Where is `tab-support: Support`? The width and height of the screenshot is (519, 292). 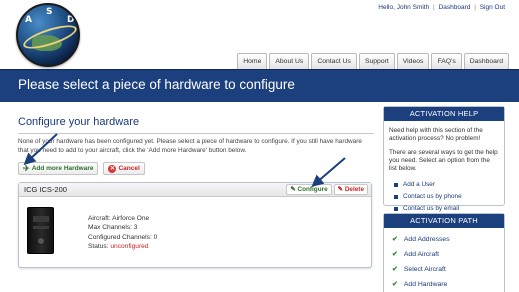
tab-support: Support is located at coordinates (376, 61).